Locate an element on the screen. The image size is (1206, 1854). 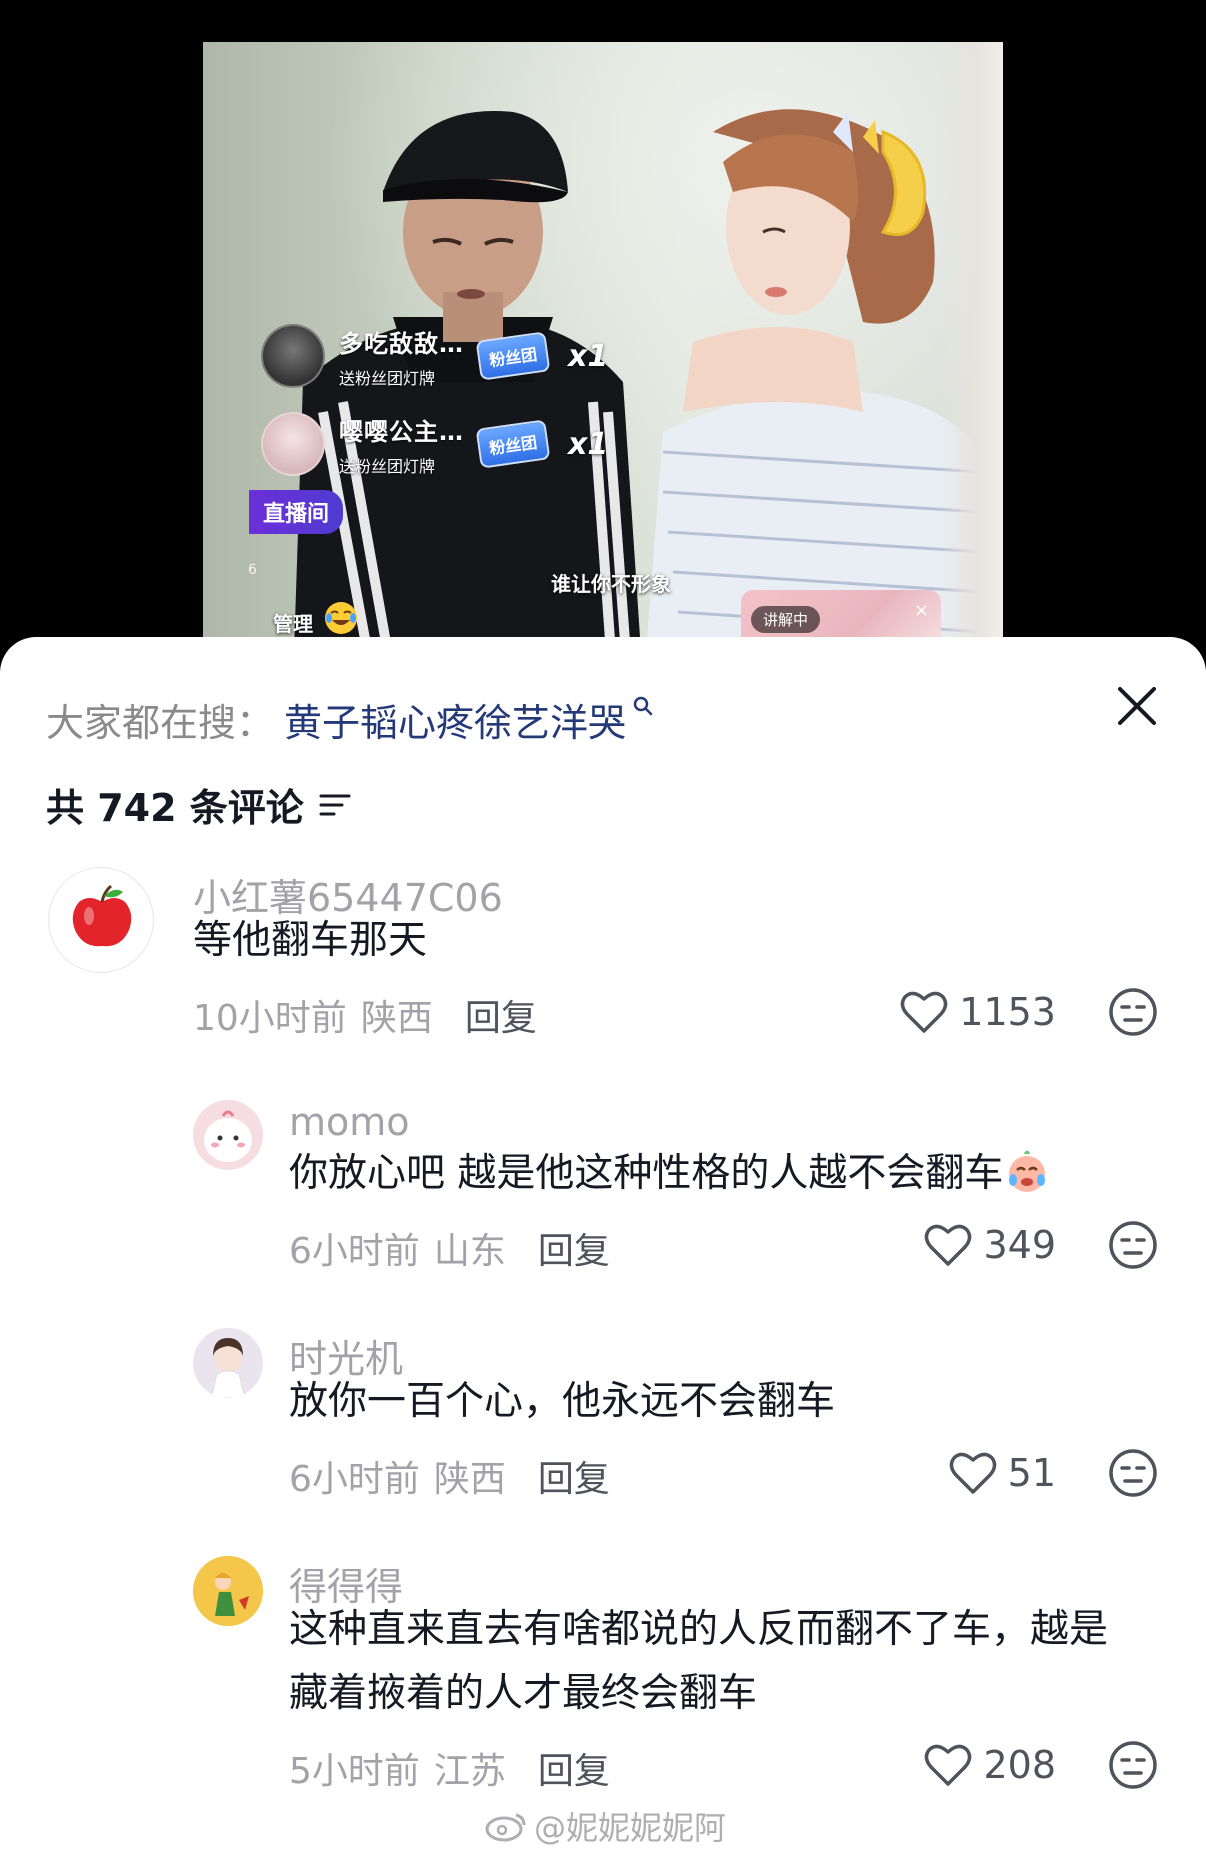
explain-close-icon: × is located at coordinates (921, 610).